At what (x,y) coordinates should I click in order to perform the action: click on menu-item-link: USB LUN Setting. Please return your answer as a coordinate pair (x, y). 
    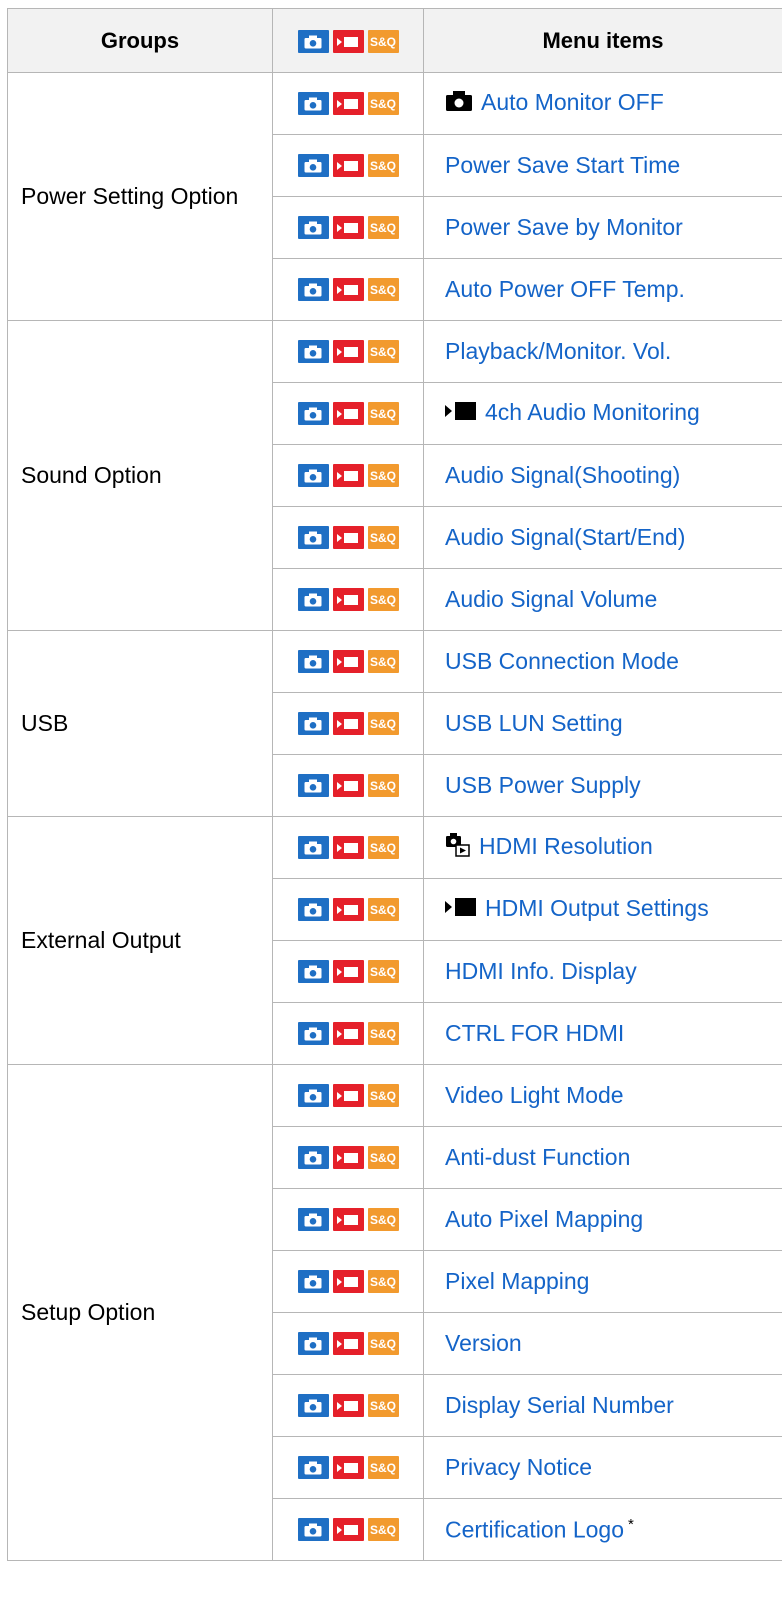
    Looking at the image, I should click on (534, 723).